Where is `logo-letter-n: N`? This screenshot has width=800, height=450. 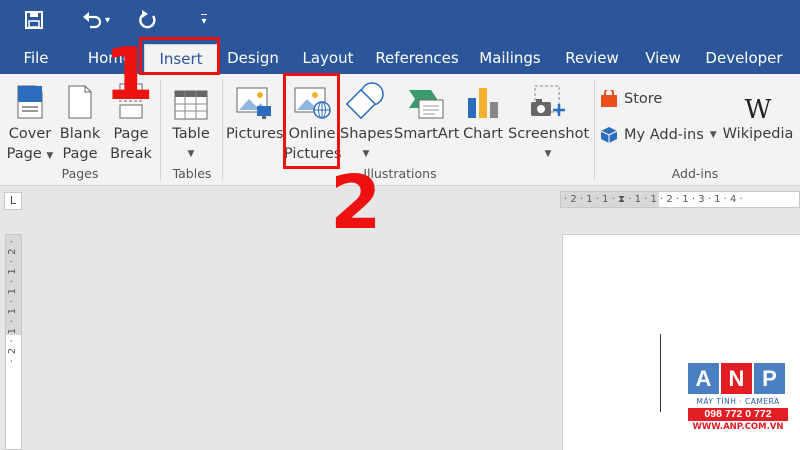
logo-letter-n: N is located at coordinates (736, 378).